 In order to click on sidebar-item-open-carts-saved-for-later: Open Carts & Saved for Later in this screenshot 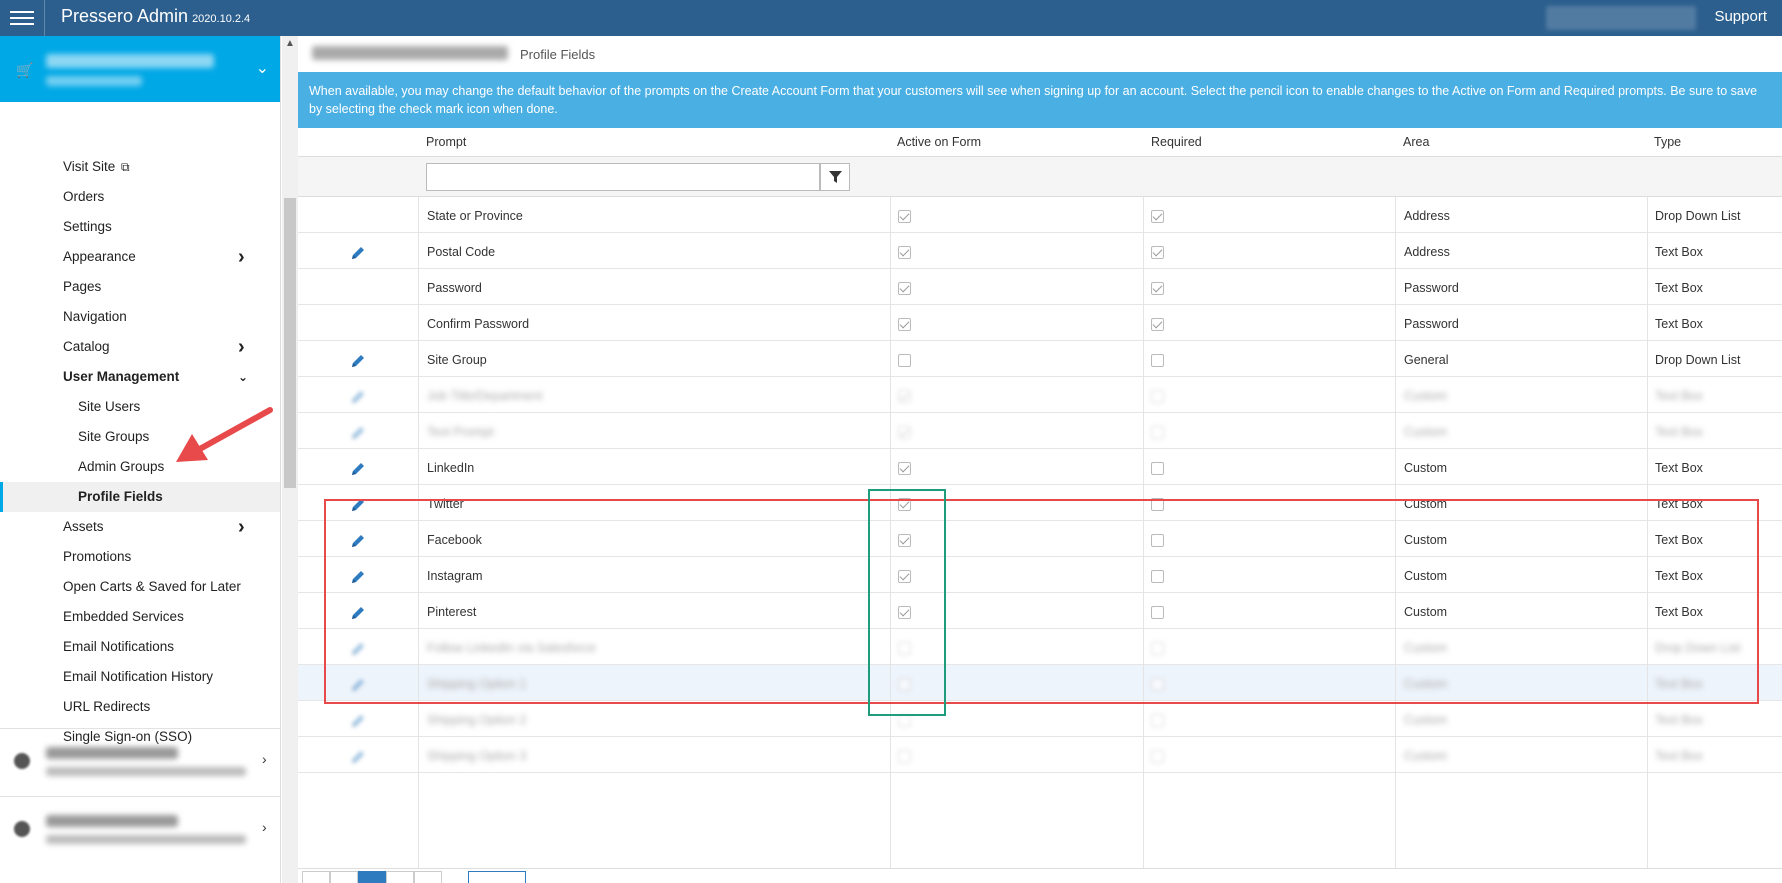, I will do `click(140, 587)`.